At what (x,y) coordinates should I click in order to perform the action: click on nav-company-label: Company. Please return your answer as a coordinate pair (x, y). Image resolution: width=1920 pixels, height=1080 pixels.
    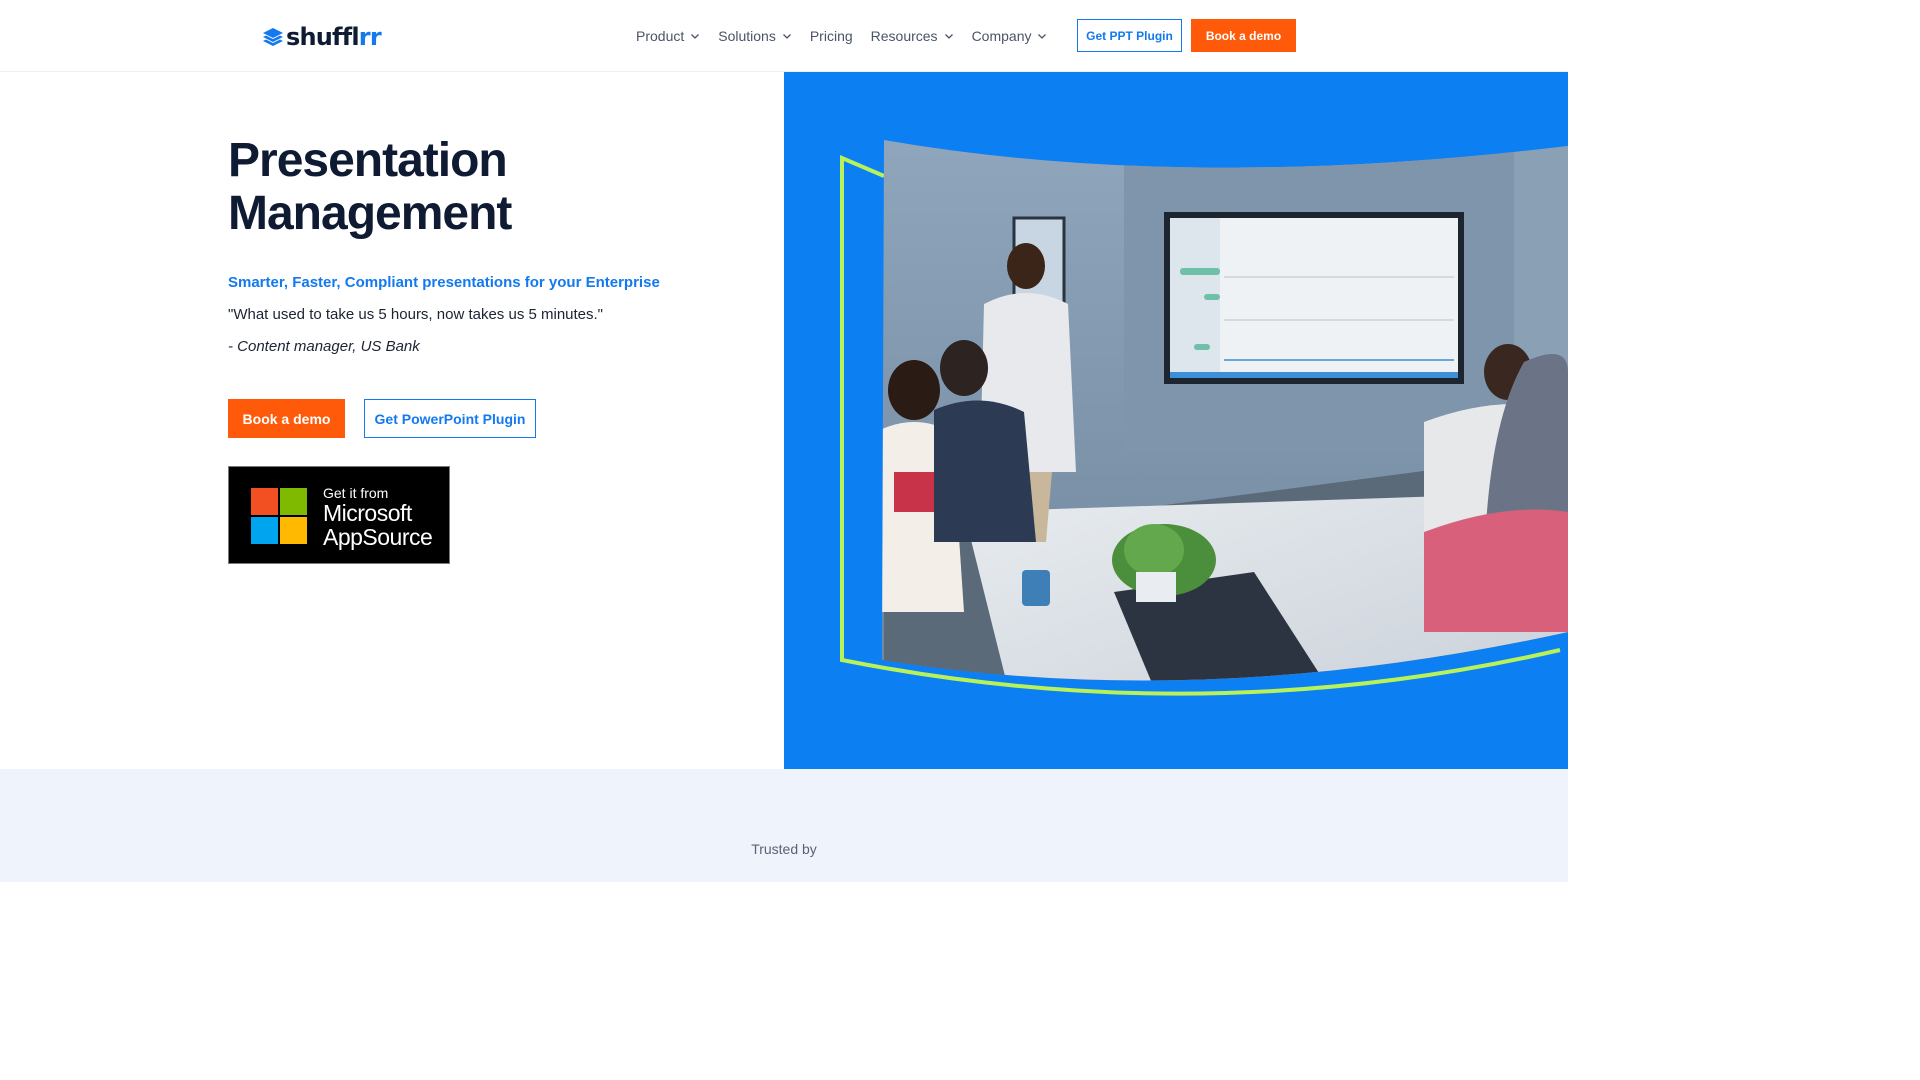
    Looking at the image, I should click on (1001, 36).